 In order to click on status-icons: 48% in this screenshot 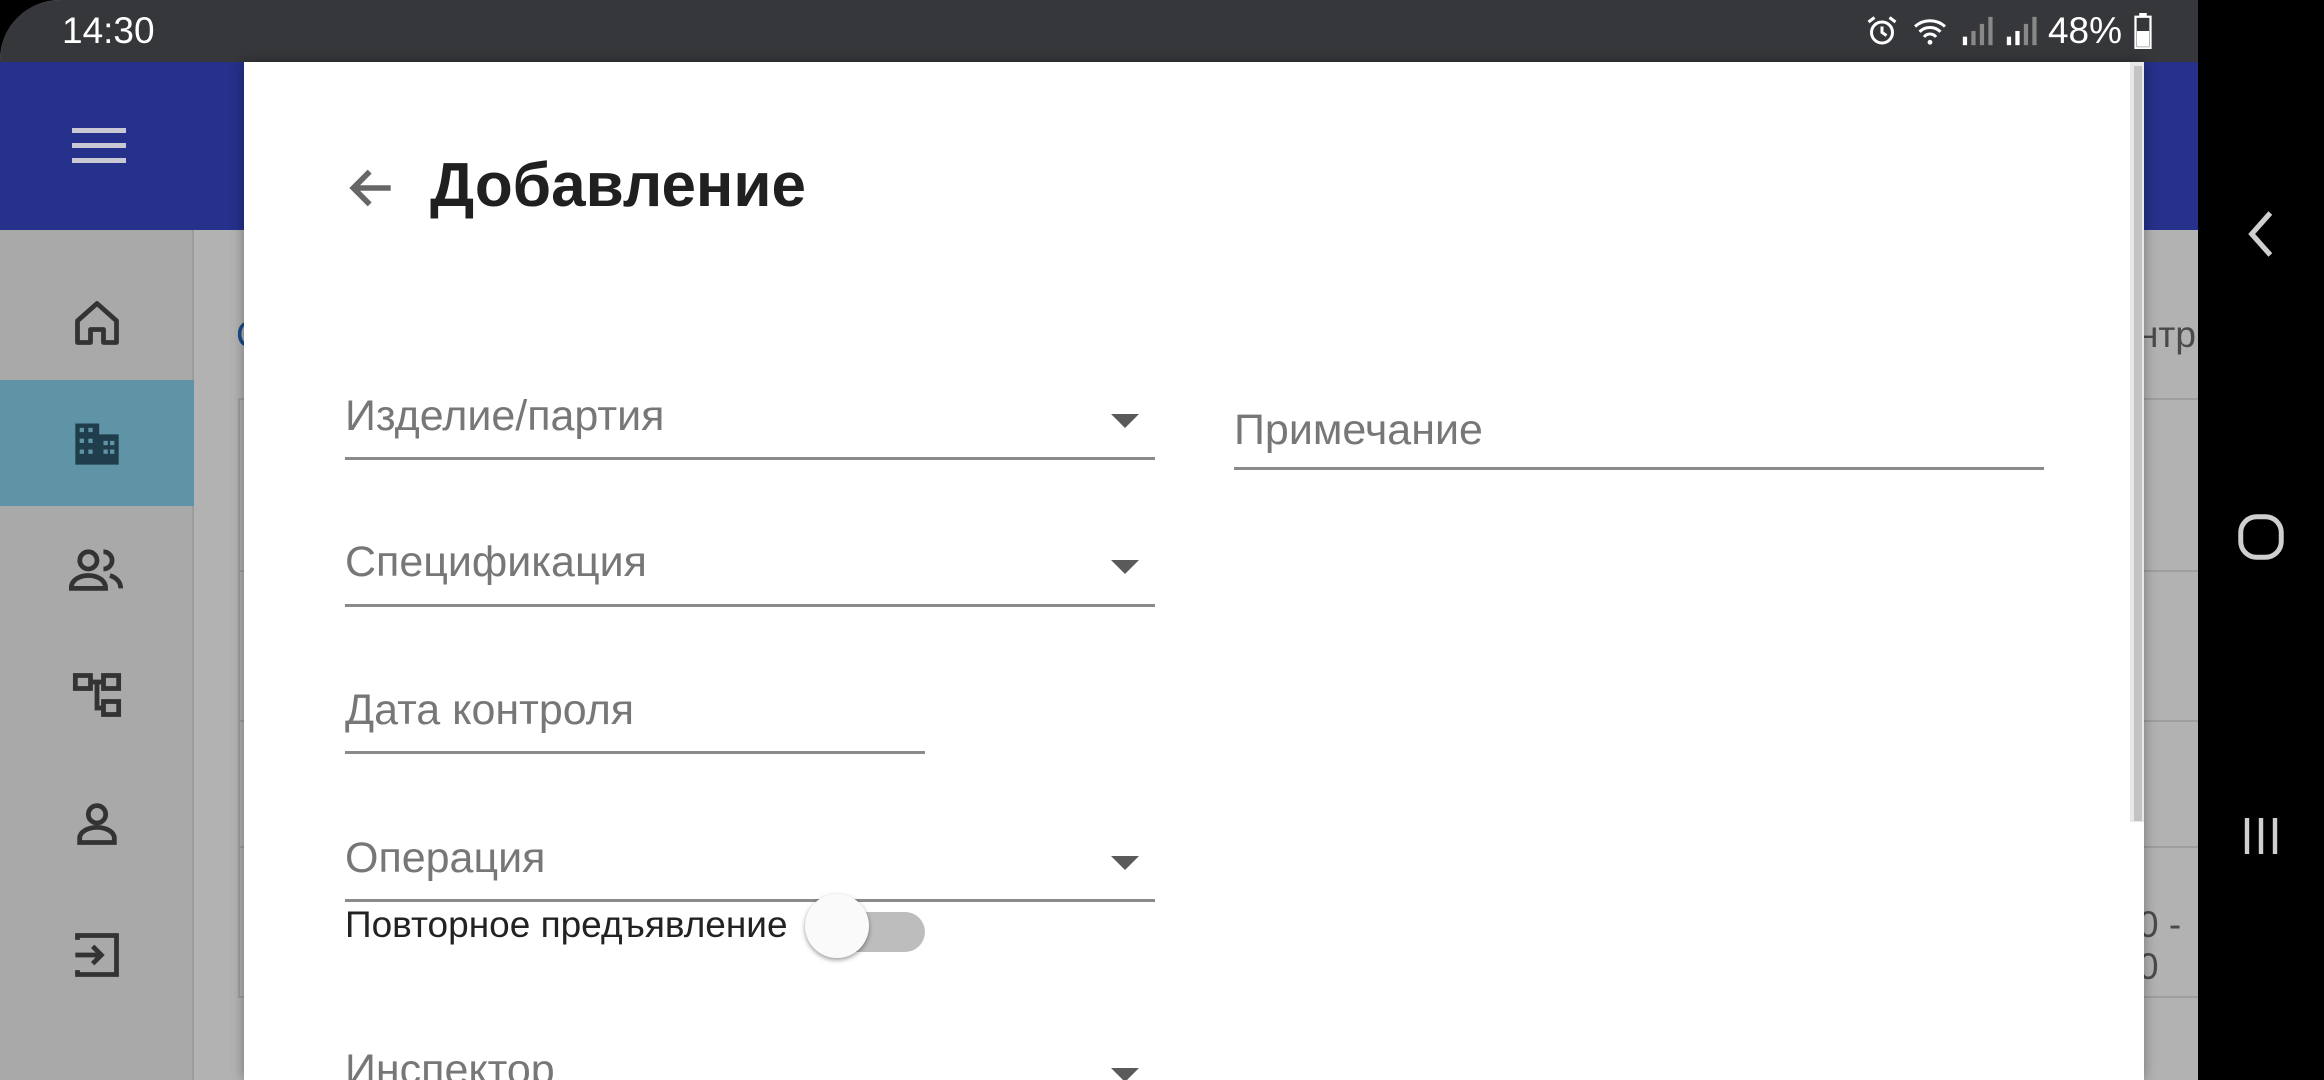, I will do `click(2009, 31)`.